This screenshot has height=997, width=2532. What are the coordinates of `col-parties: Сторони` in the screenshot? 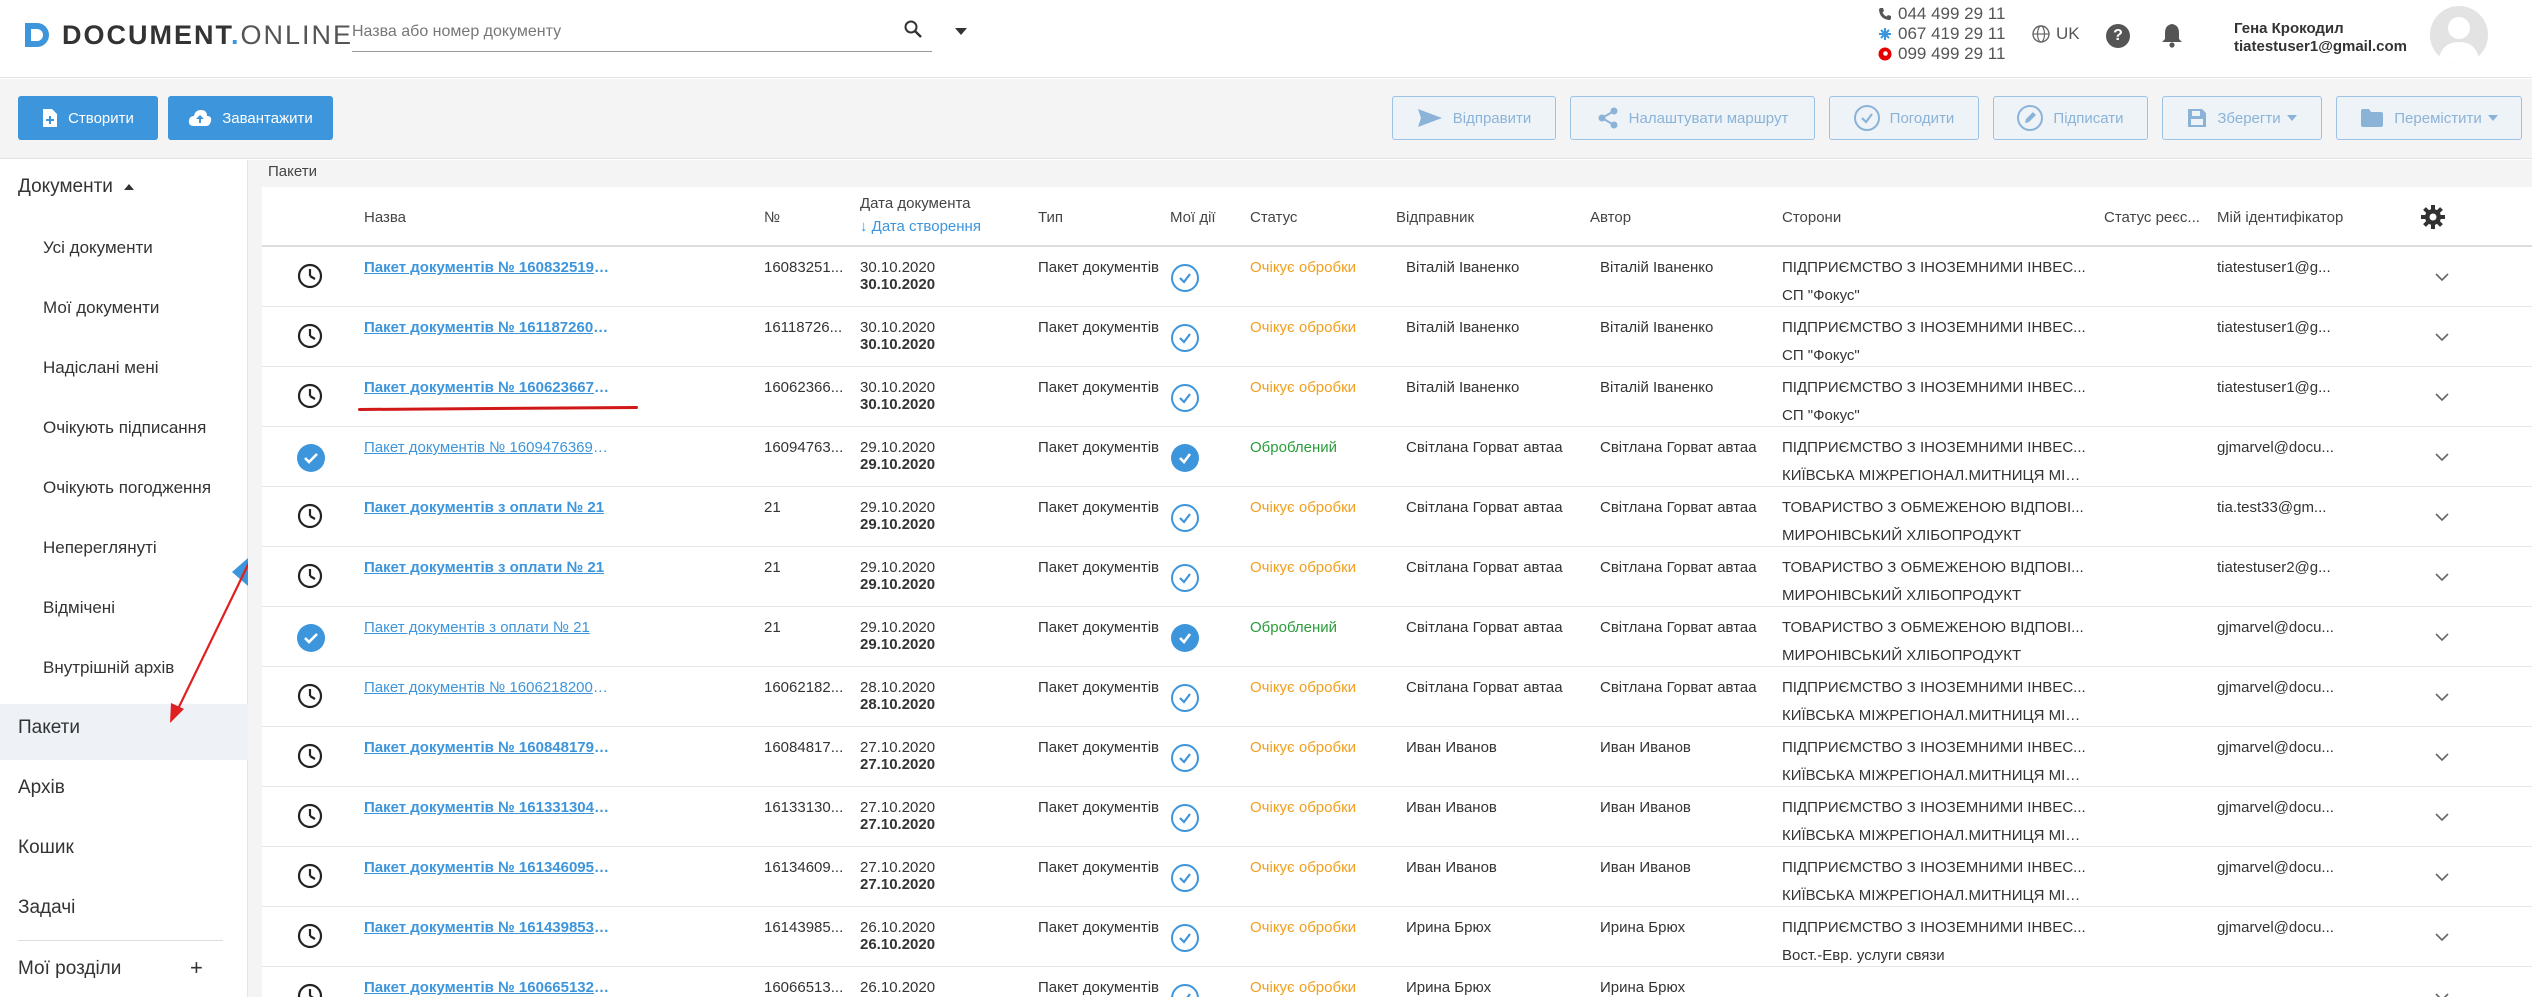 It's located at (1811, 217).